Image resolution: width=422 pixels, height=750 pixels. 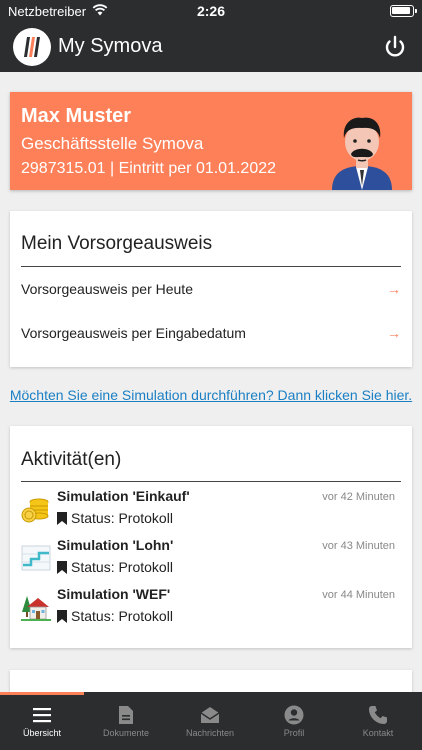 What do you see at coordinates (110, 46) in the screenshot?
I see `app-title: My Symova` at bounding box center [110, 46].